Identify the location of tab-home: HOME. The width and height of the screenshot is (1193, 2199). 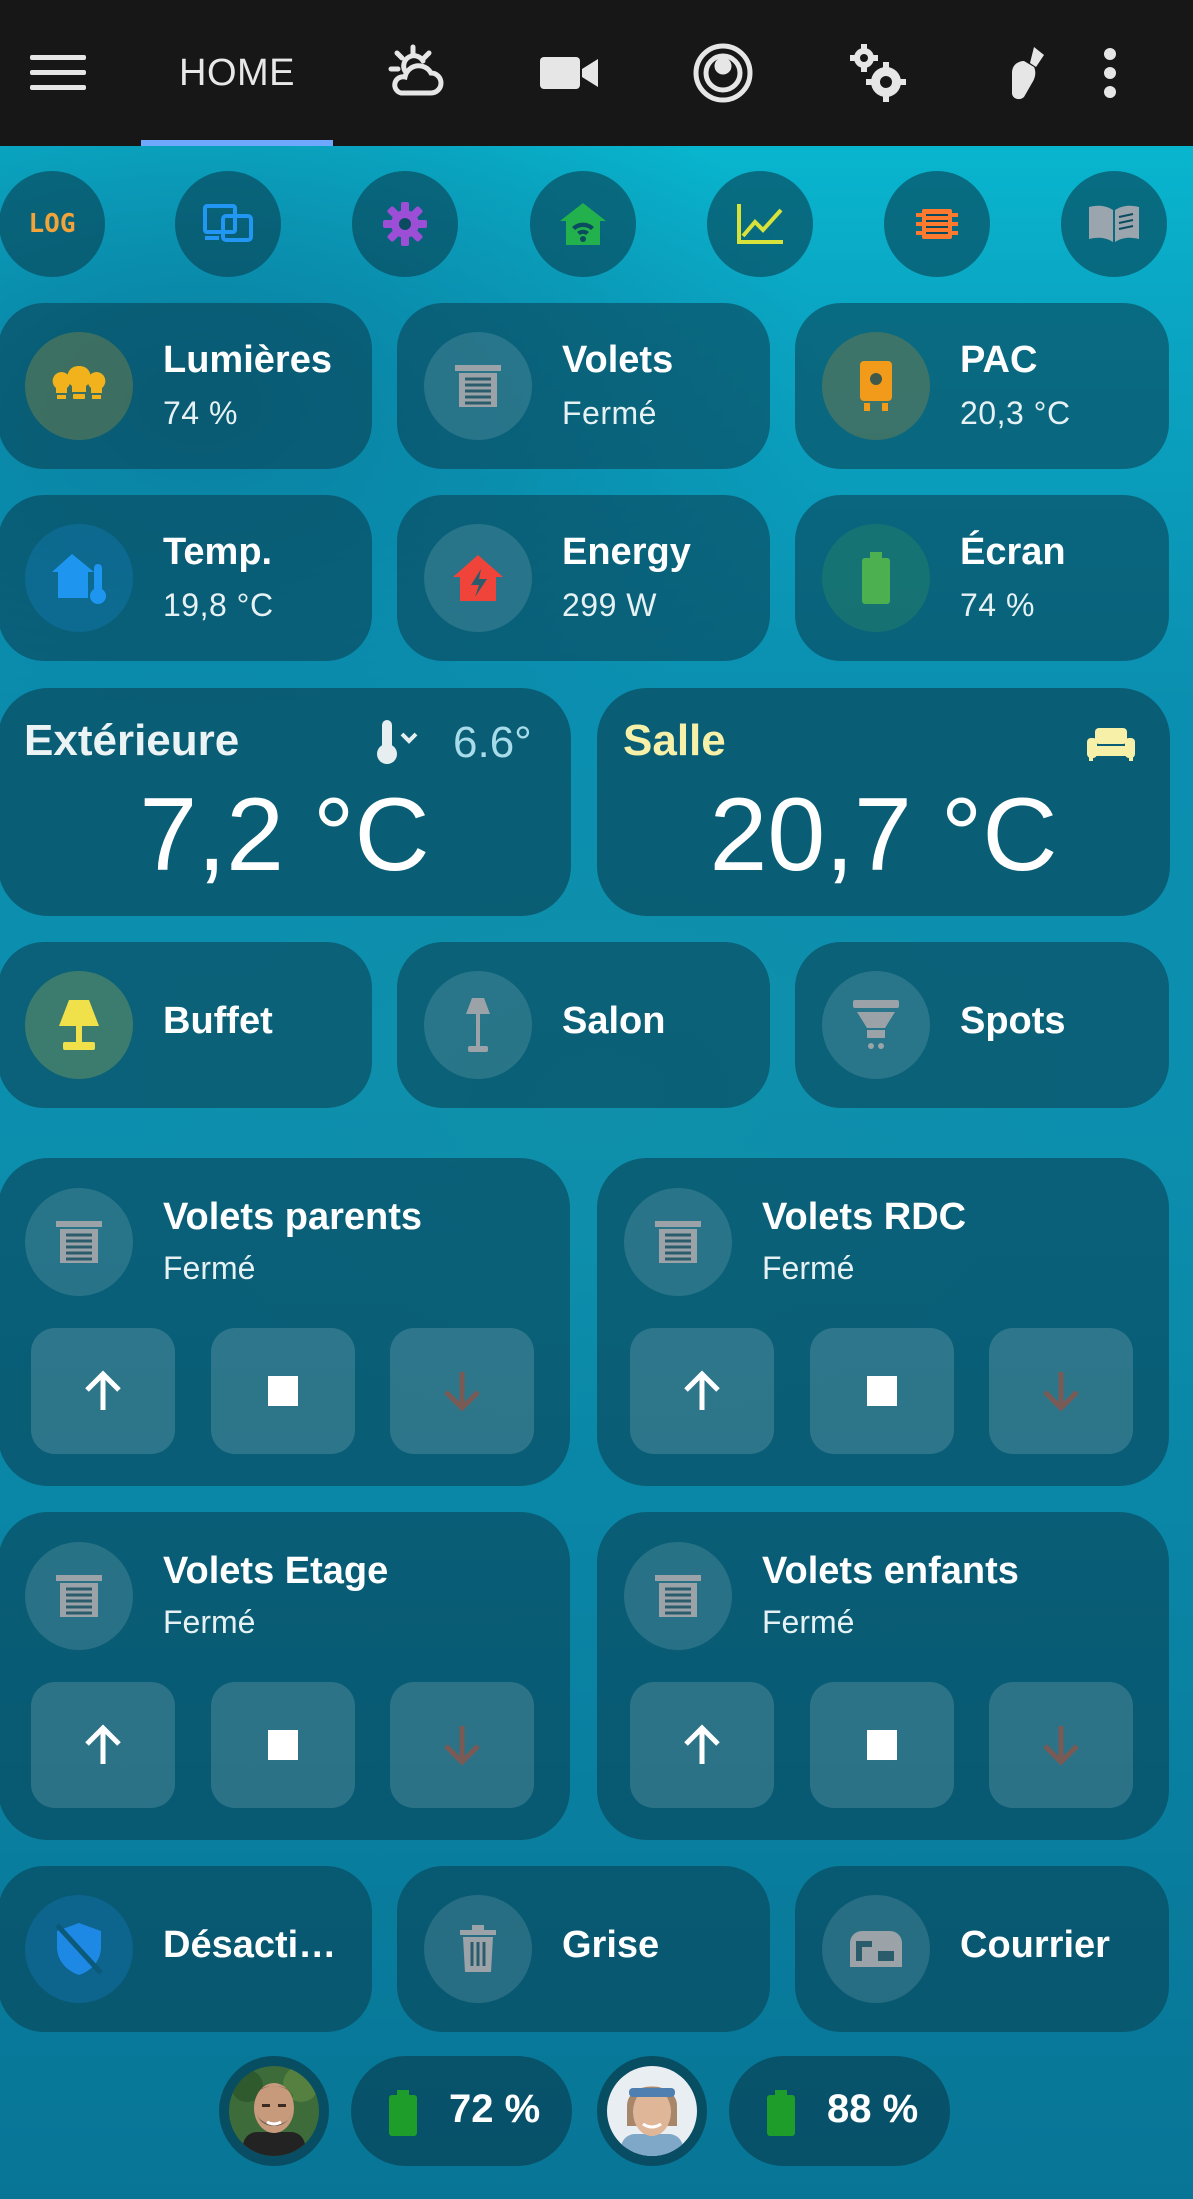
(237, 73).